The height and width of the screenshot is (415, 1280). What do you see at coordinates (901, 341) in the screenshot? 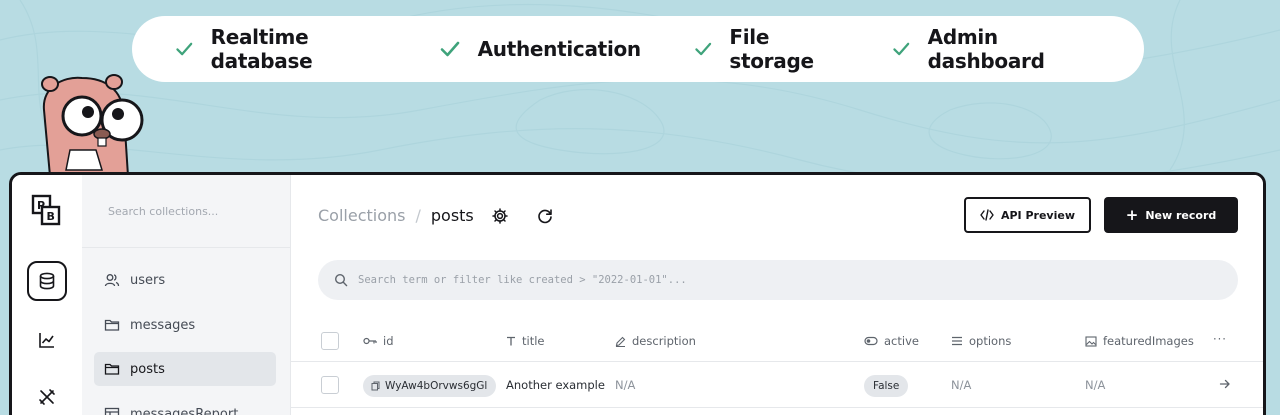
I see `column-label: active` at bounding box center [901, 341].